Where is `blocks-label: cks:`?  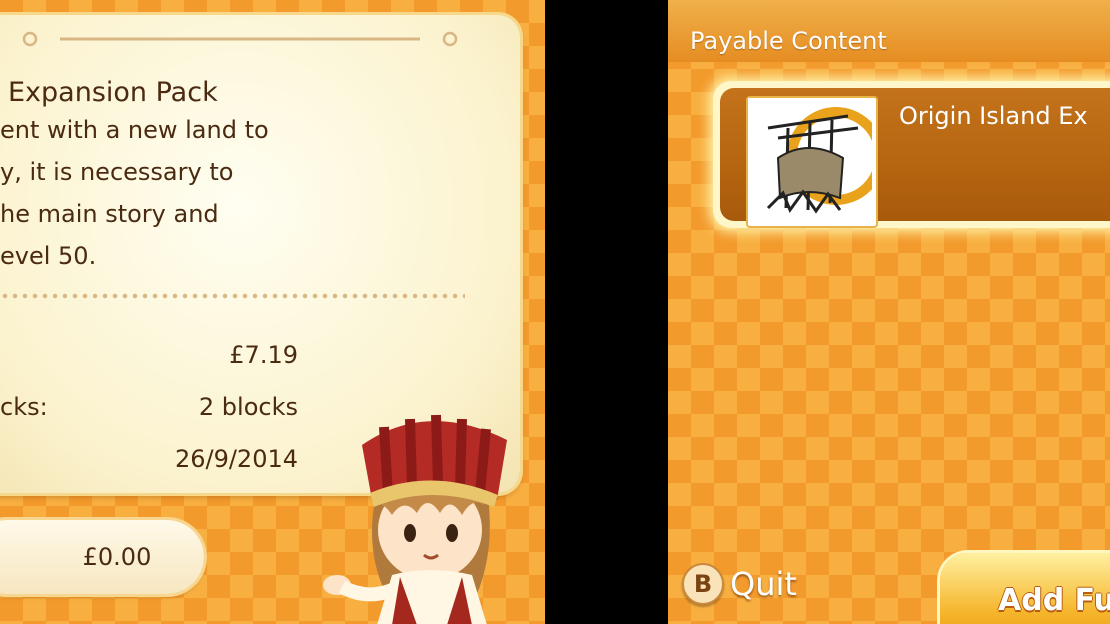
blocks-label: cks: is located at coordinates (24, 407).